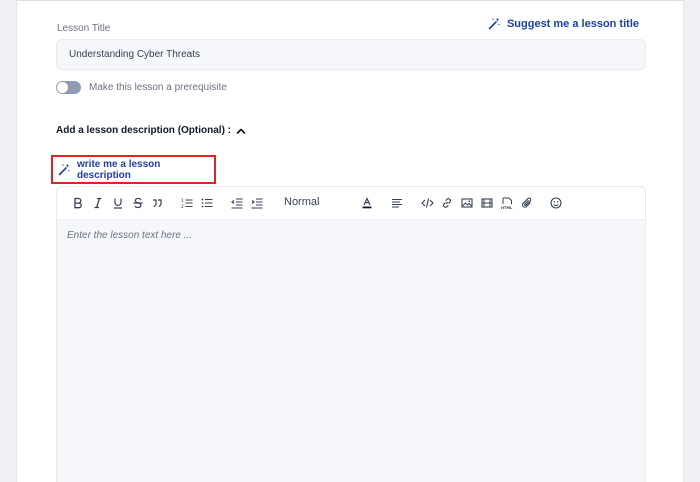  I want to click on html-icon: HTML, so click(507, 203).